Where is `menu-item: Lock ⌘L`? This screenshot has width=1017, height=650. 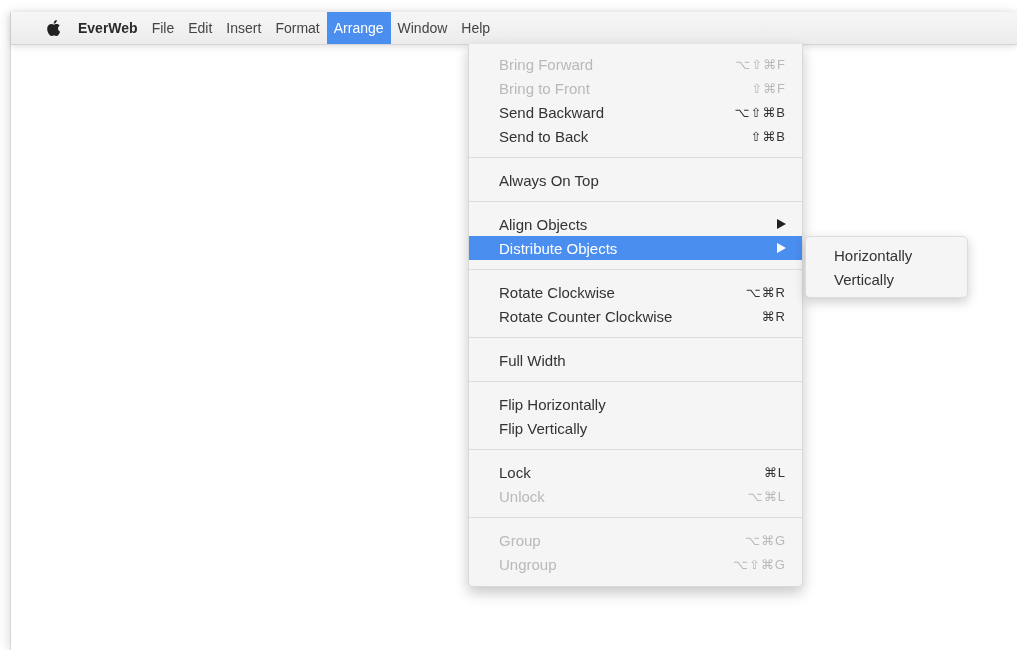 menu-item: Lock ⌘L is located at coordinates (635, 472).